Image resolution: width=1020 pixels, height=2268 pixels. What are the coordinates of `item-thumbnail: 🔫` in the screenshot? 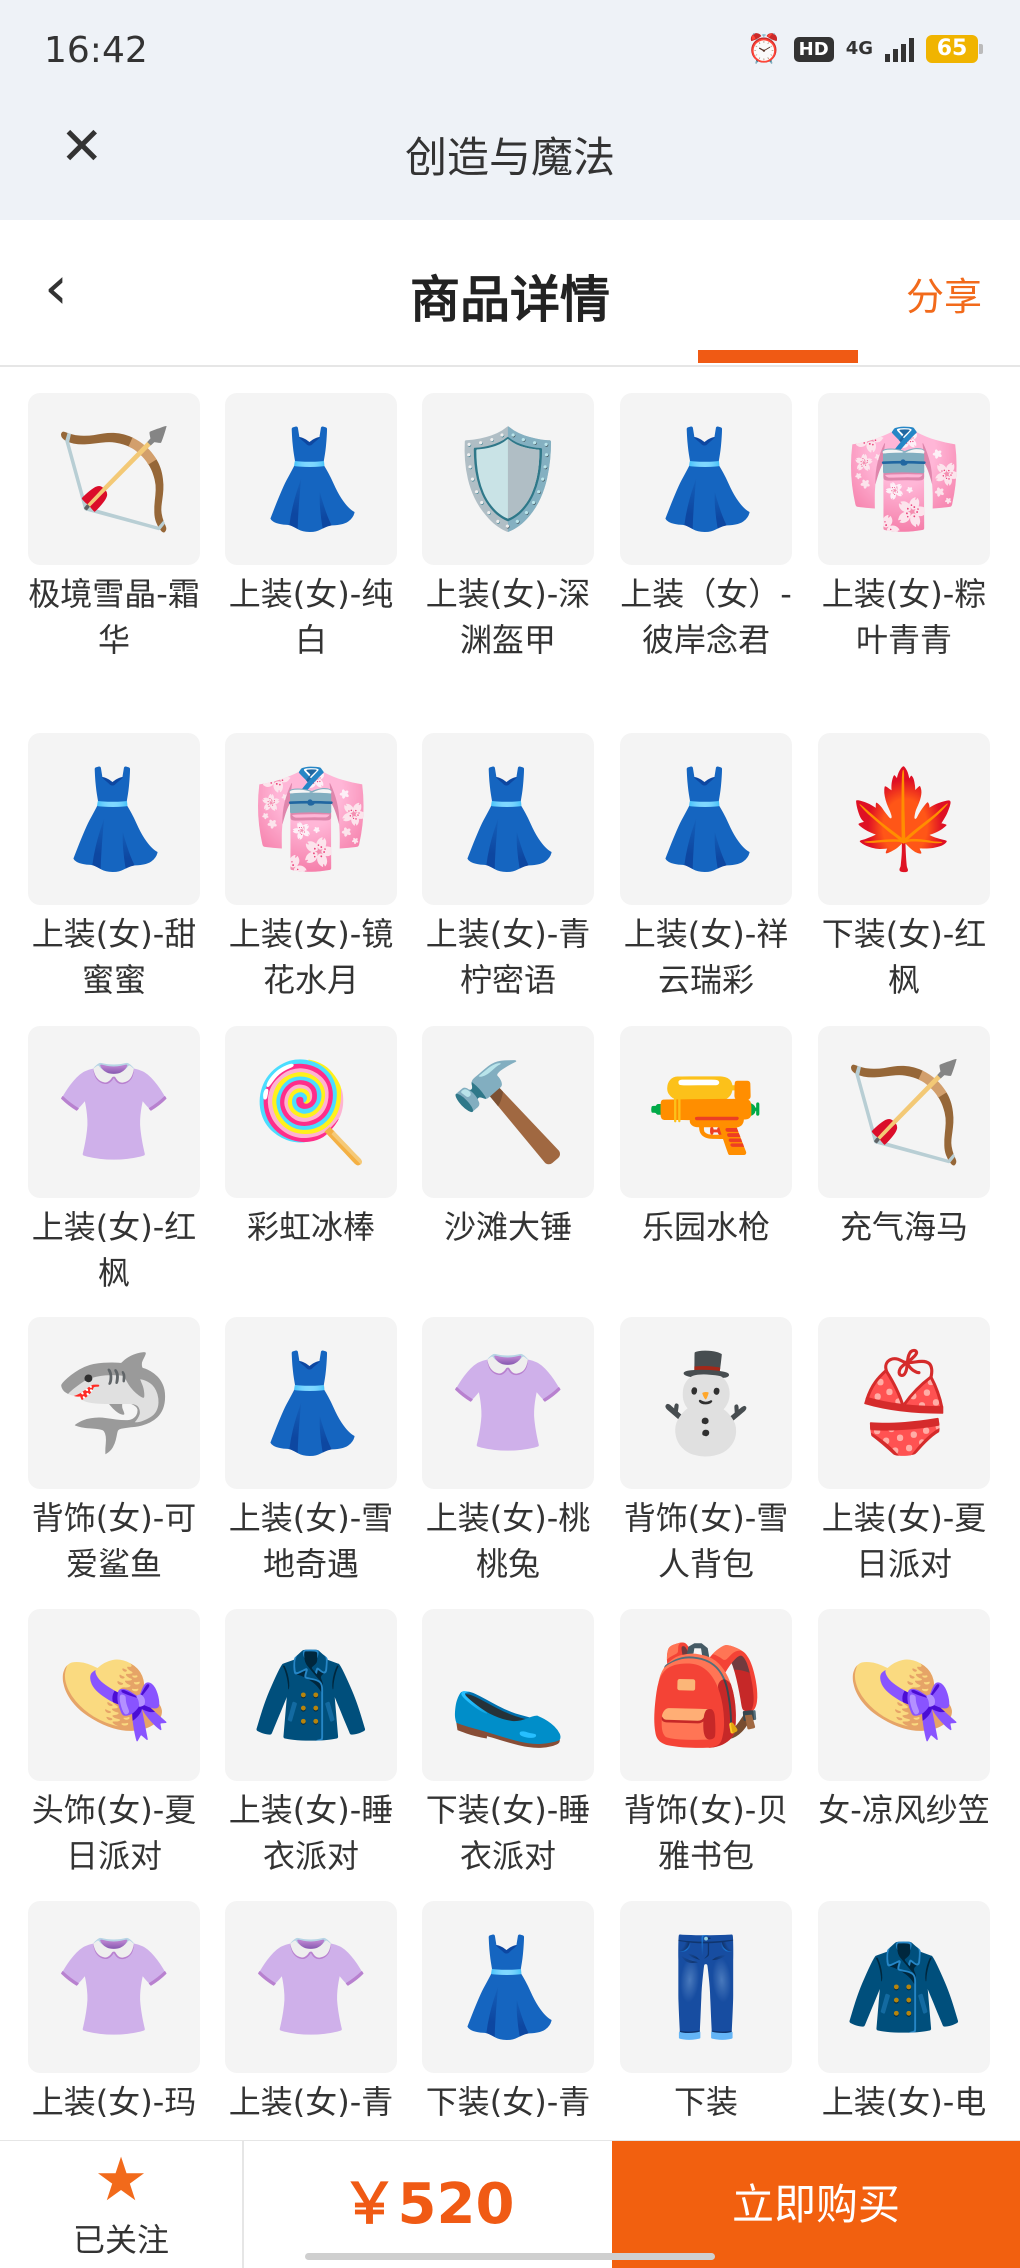 It's located at (706, 1112).